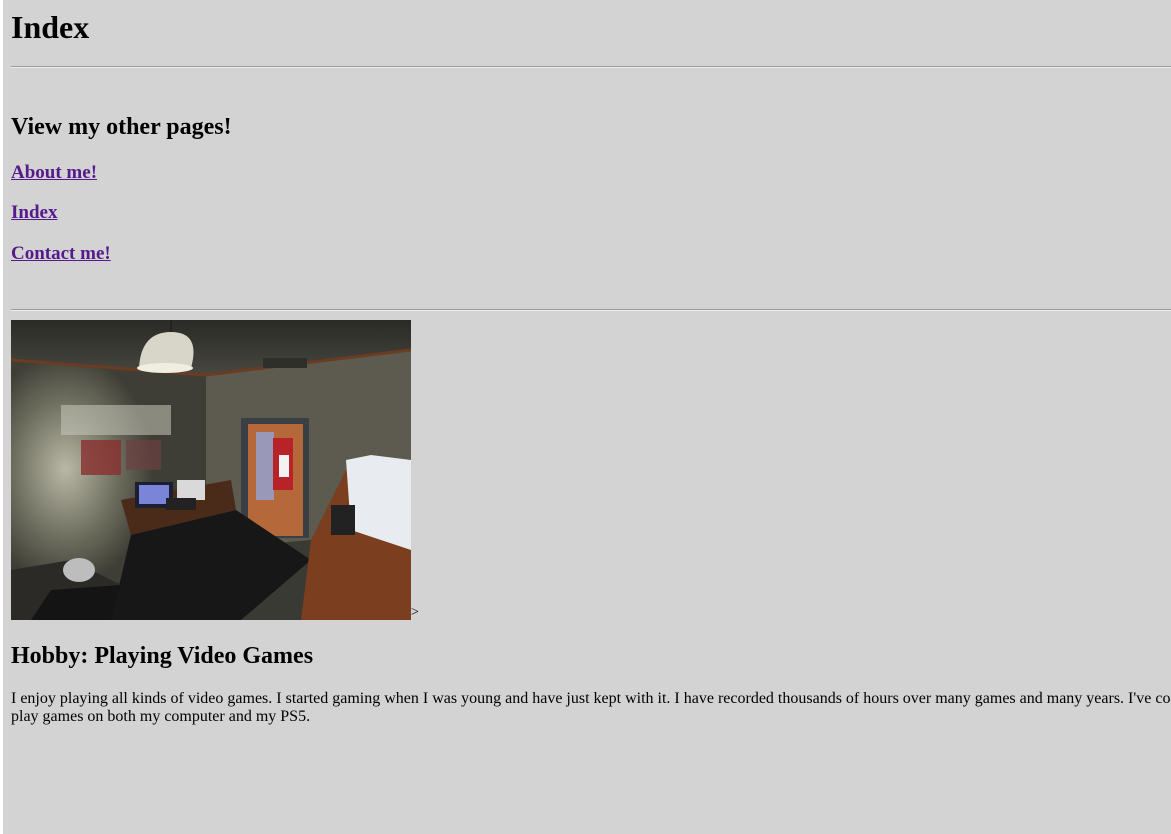  Describe the element at coordinates (591, 310) in the screenshot. I see `divider-middle` at that location.